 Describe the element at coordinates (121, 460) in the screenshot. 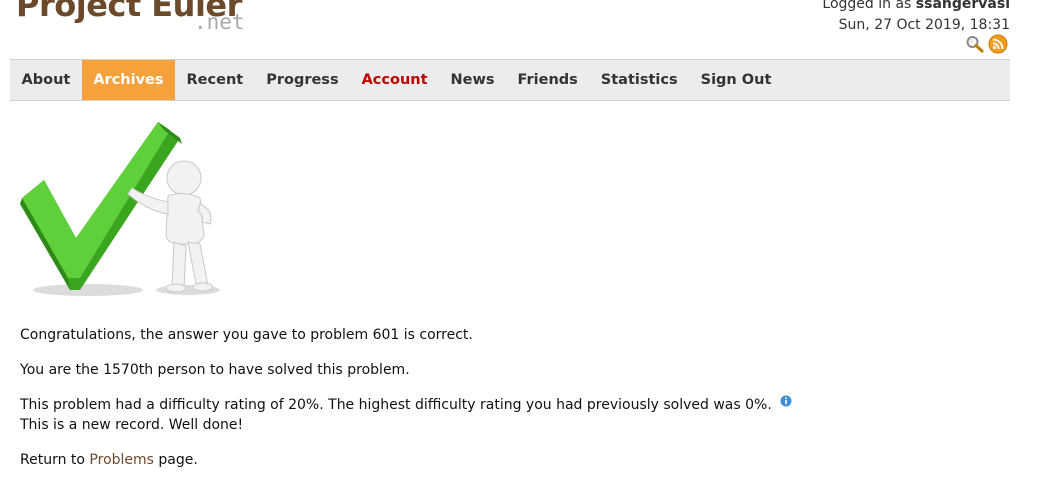

I see `problems-link: Problems` at that location.